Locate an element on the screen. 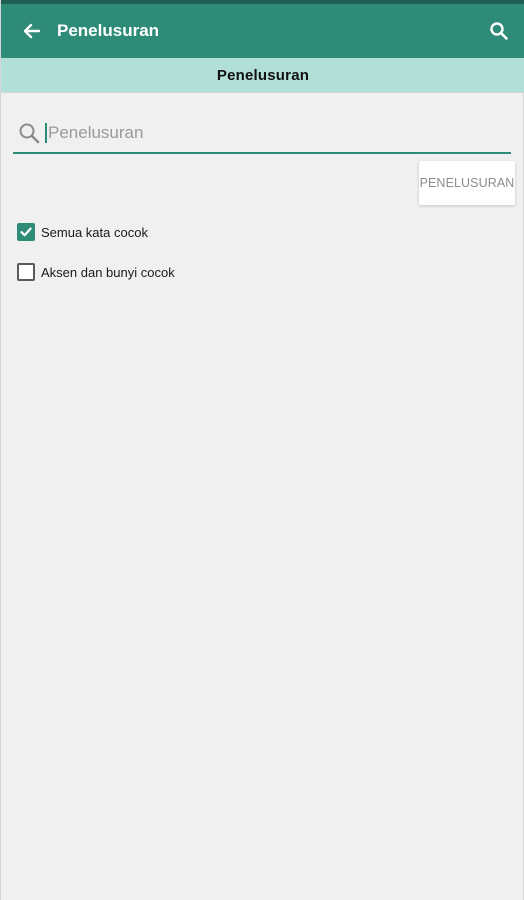 This screenshot has width=524, height=900. checkmark-icon is located at coordinates (26, 232).